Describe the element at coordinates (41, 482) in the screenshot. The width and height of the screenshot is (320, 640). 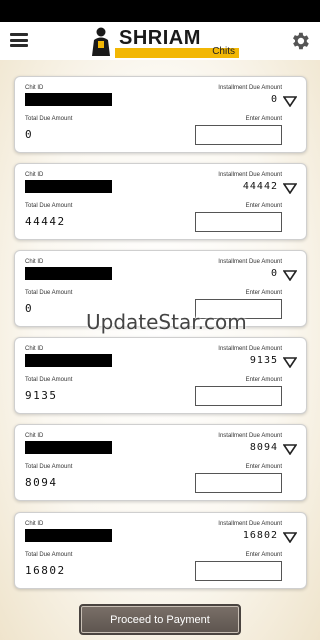
I see `total-due-value: 8094` at that location.